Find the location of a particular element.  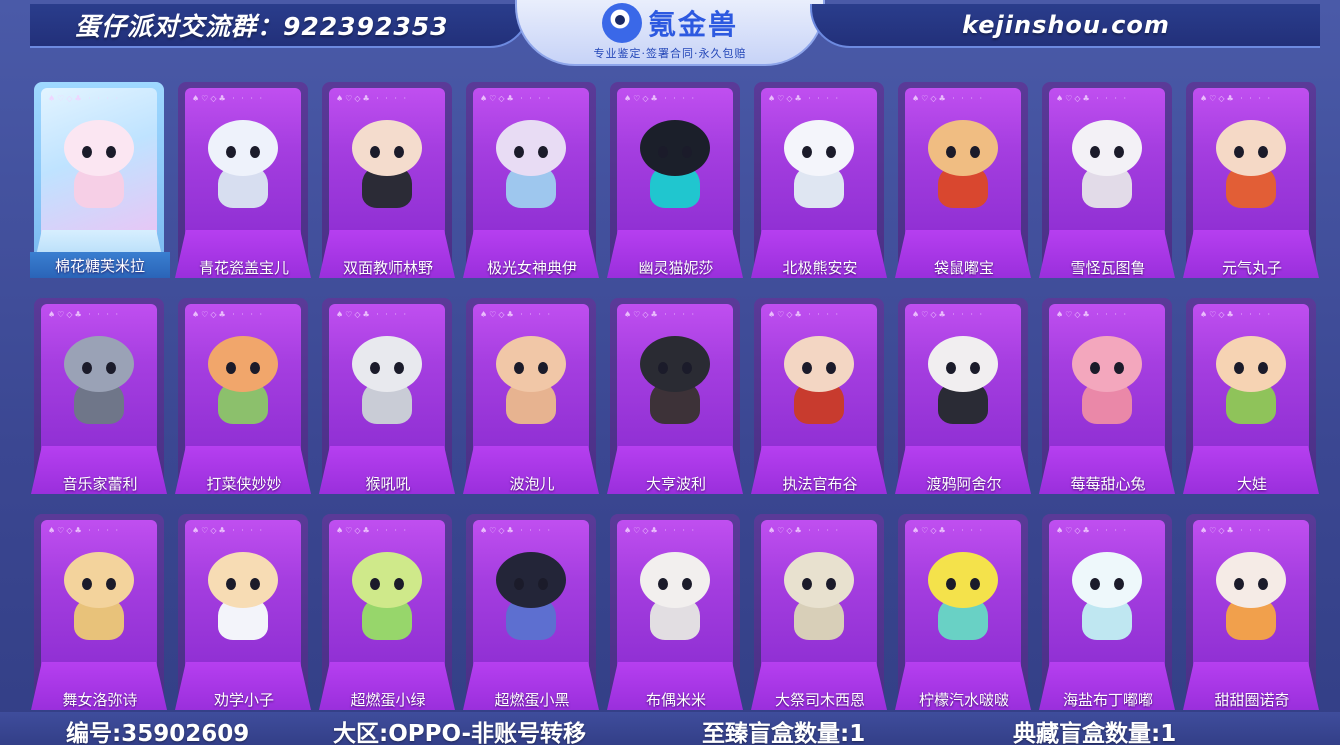

skin-card: ♠♡◇♣ · · · · 舞女洛弥诗 is located at coordinates (100, 620).